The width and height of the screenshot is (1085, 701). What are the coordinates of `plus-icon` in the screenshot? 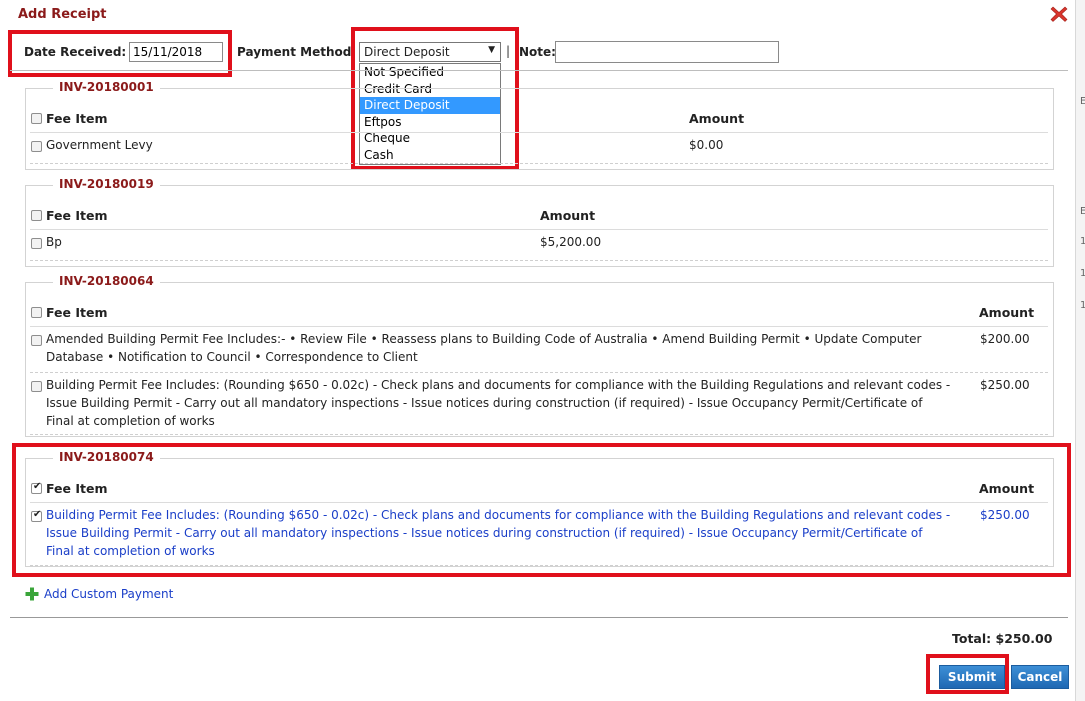 It's located at (32, 594).